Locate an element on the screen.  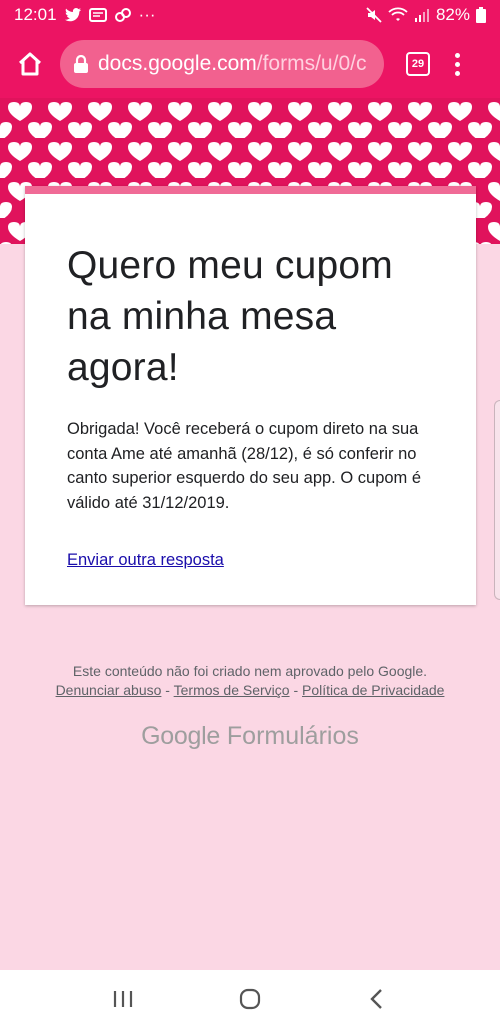
recents-icon is located at coordinates (123, 999).